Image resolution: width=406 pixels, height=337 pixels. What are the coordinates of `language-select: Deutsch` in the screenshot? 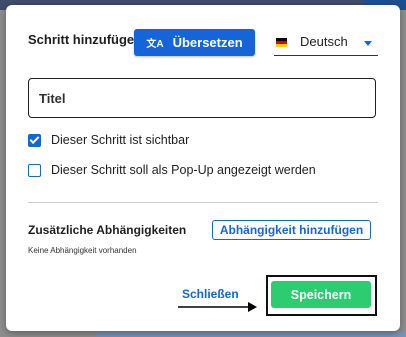 It's located at (326, 43).